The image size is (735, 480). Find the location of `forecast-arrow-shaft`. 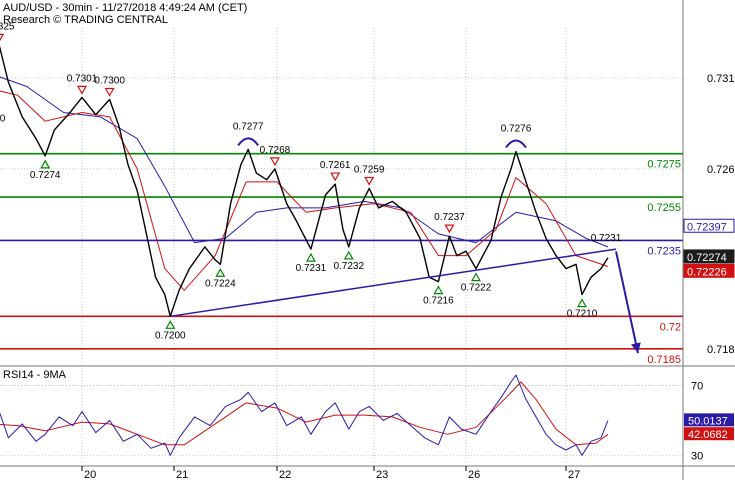

forecast-arrow-shaft is located at coordinates (627, 302).